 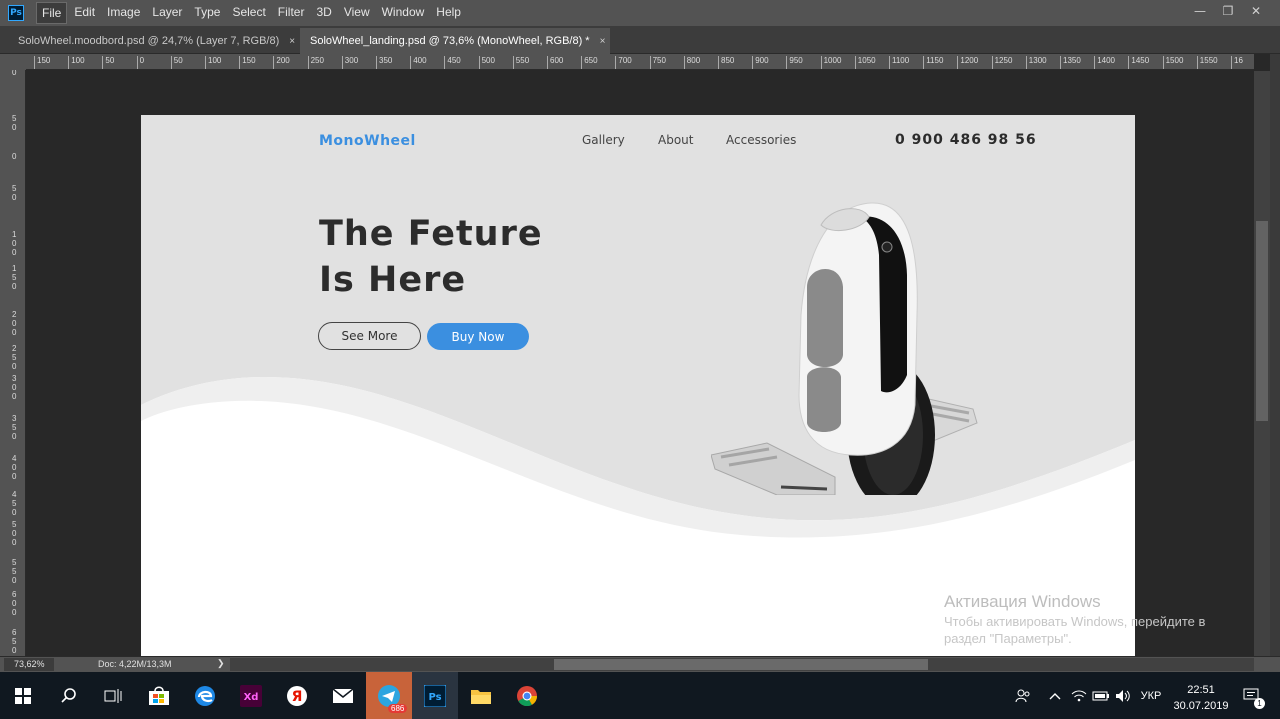 What do you see at coordinates (123, 13) in the screenshot?
I see `menu-image: Image` at bounding box center [123, 13].